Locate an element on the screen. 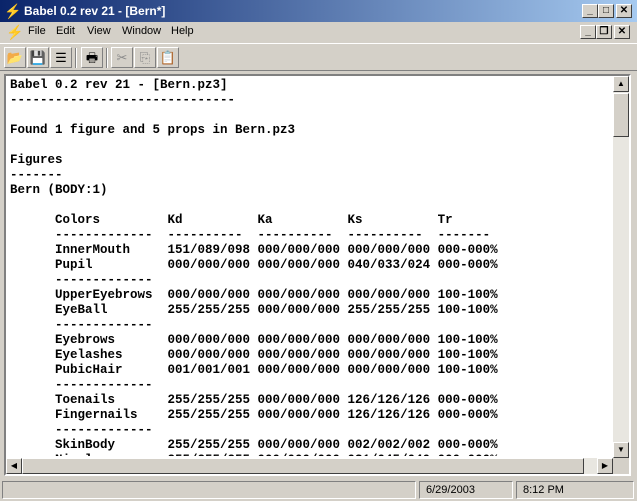 The height and width of the screenshot is (501, 637). text-line: Babel 0.2 rev 21 - [Bern.pz3] is located at coordinates (119, 85).